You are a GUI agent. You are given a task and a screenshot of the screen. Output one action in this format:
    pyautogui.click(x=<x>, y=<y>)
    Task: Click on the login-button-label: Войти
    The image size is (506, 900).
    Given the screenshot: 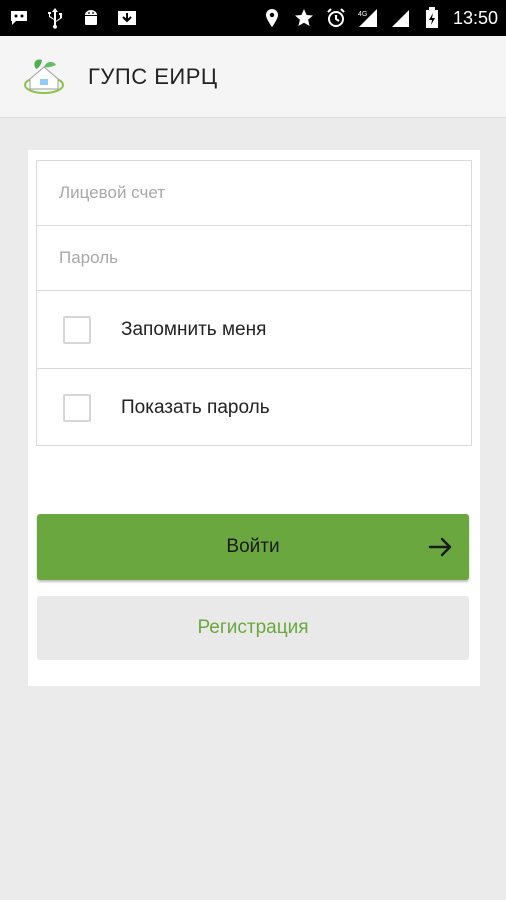 What is the action you would take?
    pyautogui.click(x=253, y=546)
    